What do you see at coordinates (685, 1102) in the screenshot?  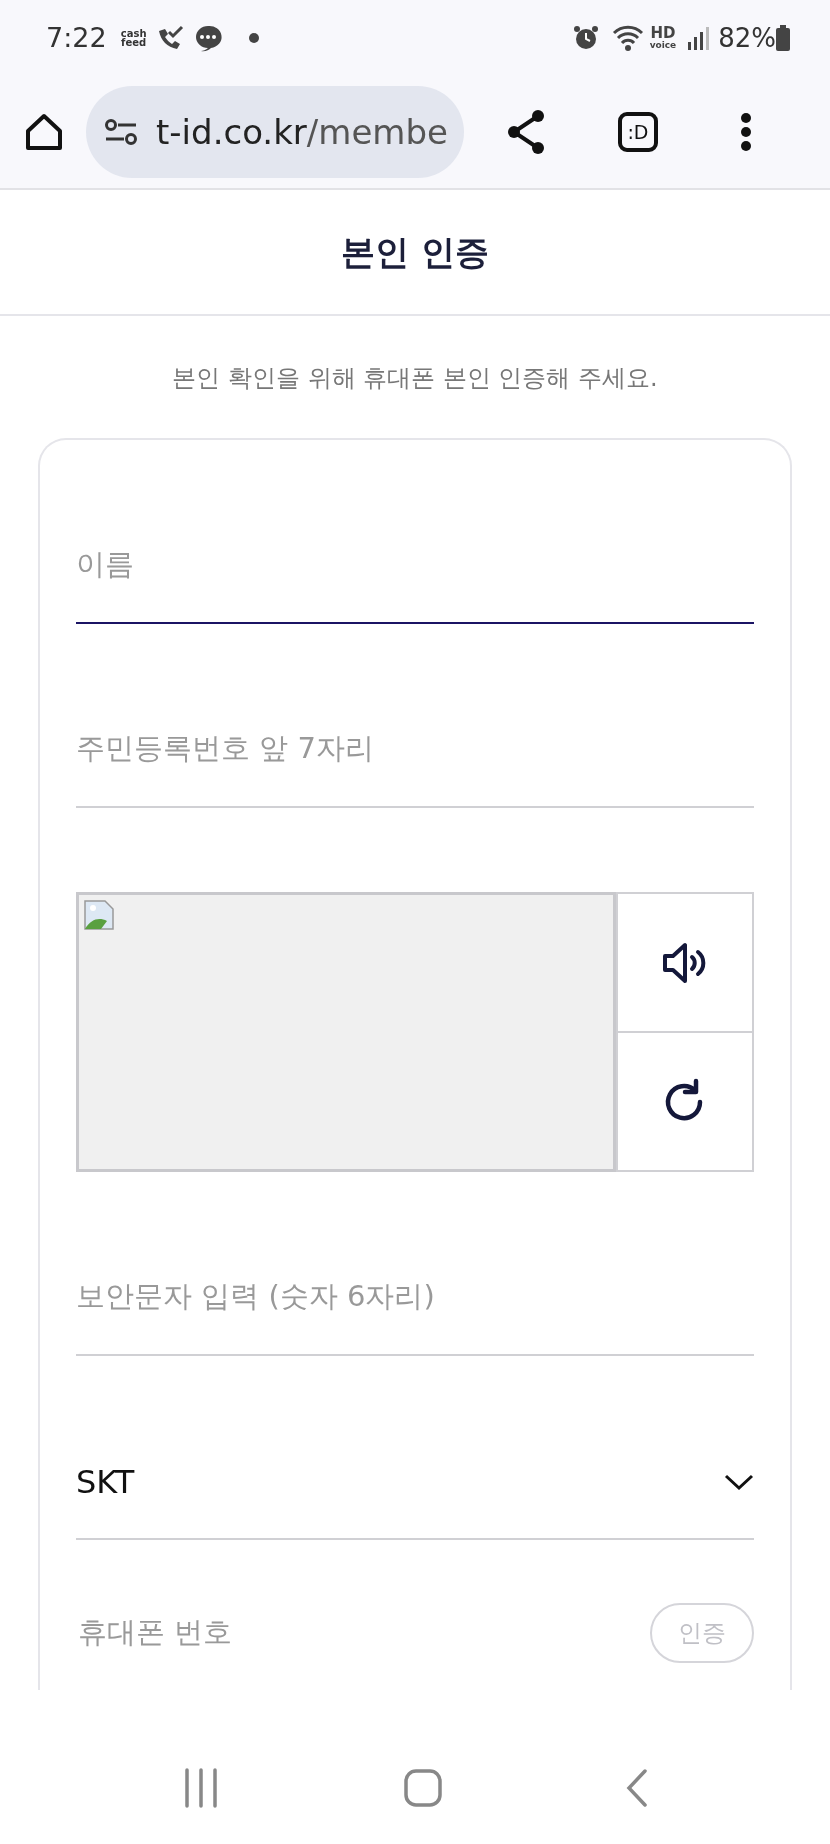 I see `refresh-button` at bounding box center [685, 1102].